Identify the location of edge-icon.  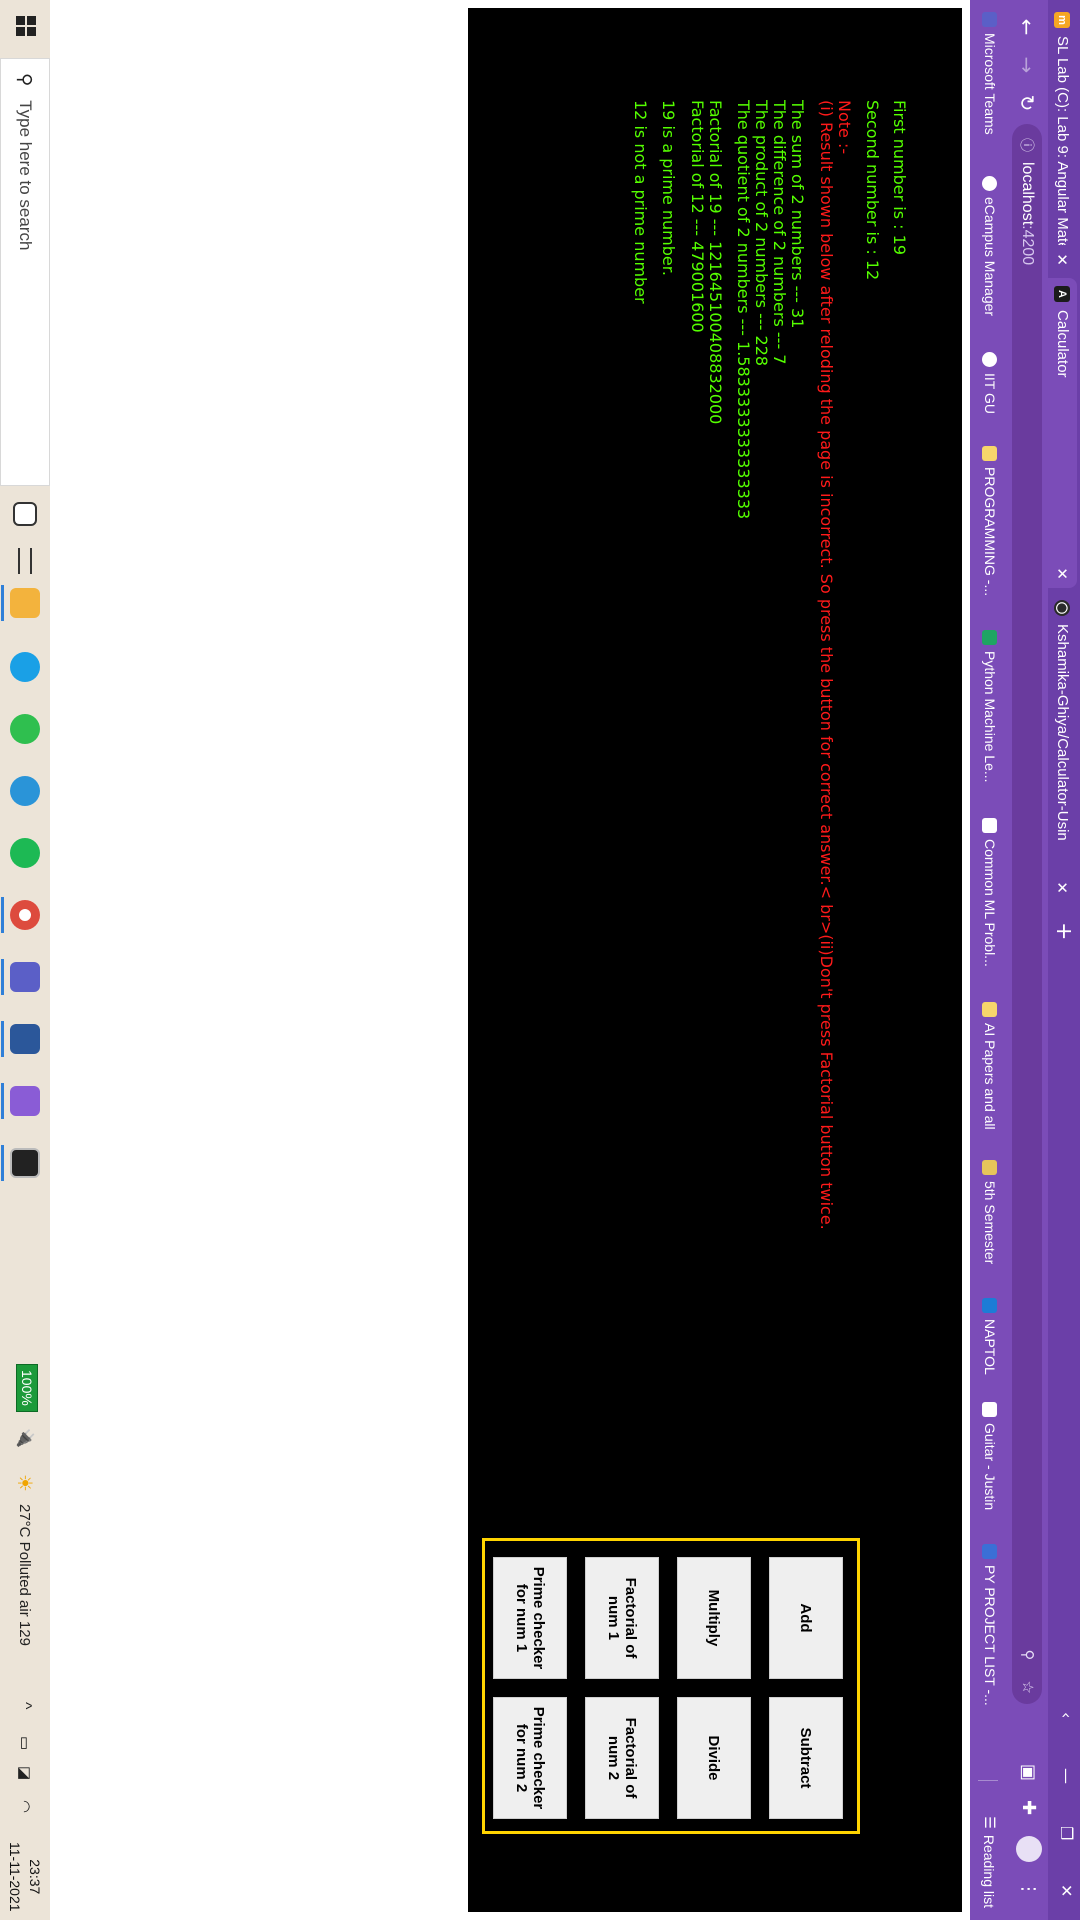
(25, 667).